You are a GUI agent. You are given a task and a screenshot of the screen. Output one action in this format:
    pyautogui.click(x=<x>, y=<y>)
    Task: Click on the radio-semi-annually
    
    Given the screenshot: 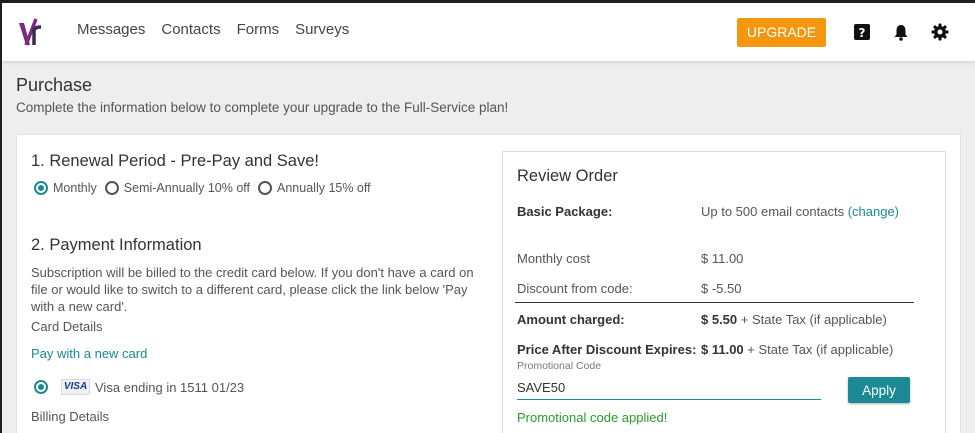 What is the action you would take?
    pyautogui.click(x=111, y=188)
    